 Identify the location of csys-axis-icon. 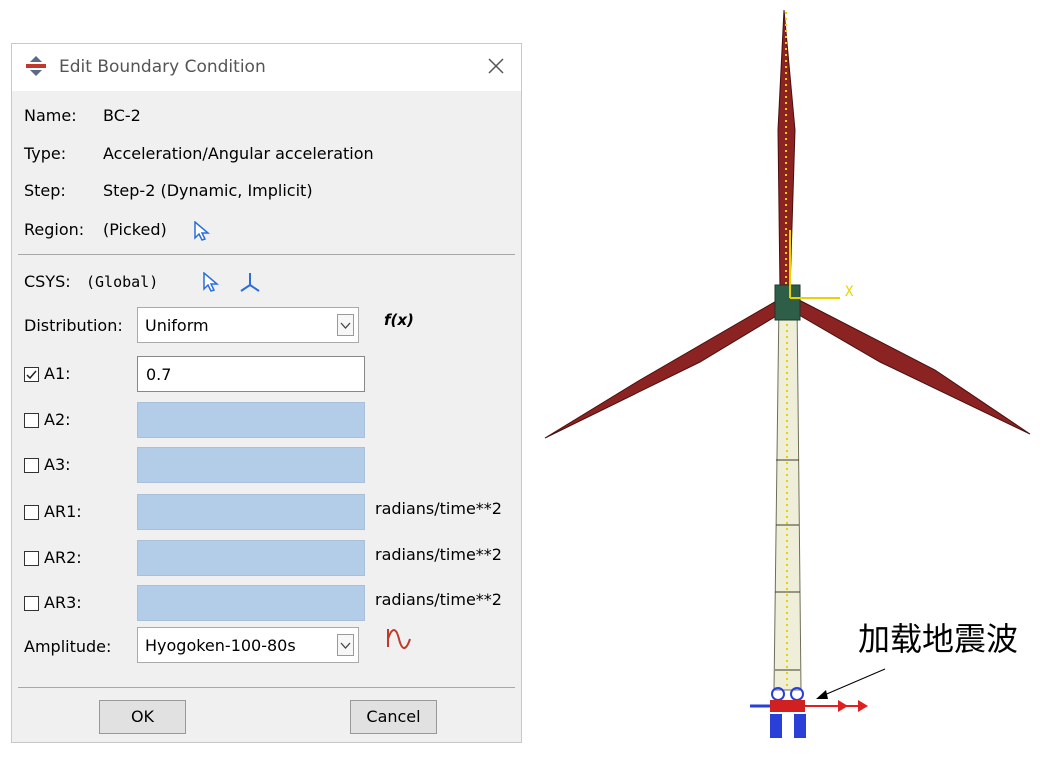
(250, 282).